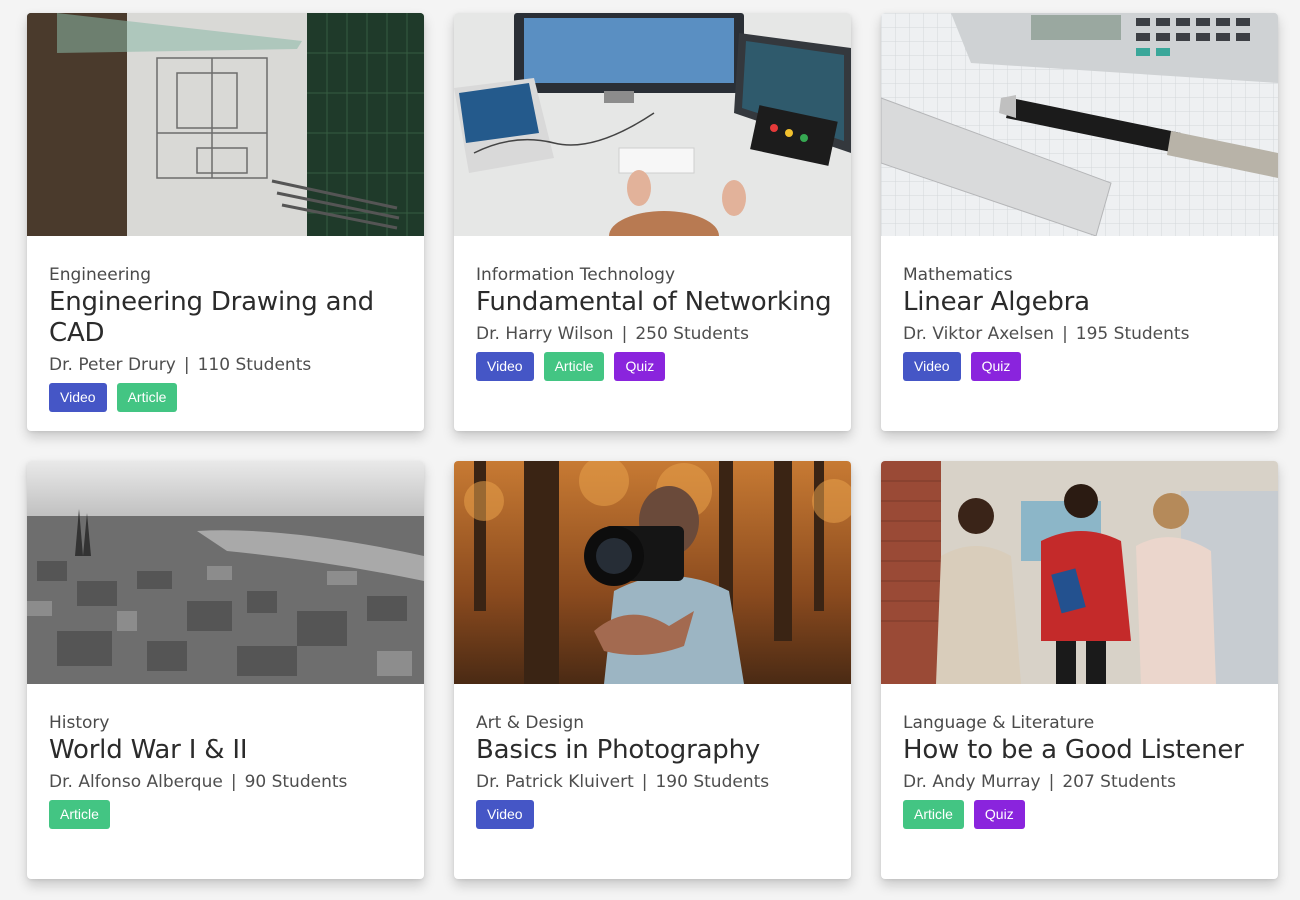  I want to click on course-students: 250 Students, so click(692, 334).